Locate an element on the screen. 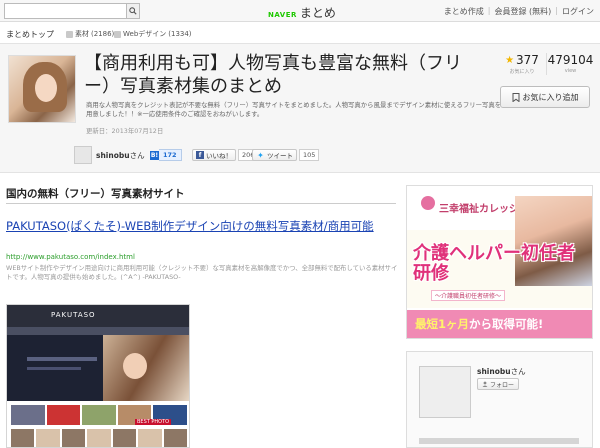 This screenshot has height=448, width=600. views-label: view is located at coordinates (570, 71).